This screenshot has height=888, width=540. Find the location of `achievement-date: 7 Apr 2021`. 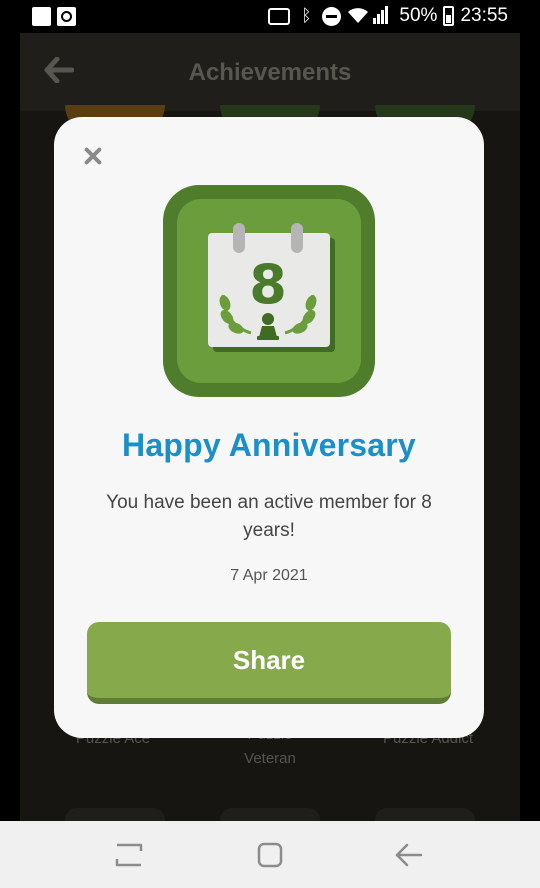

achievement-date: 7 Apr 2021 is located at coordinates (269, 575).